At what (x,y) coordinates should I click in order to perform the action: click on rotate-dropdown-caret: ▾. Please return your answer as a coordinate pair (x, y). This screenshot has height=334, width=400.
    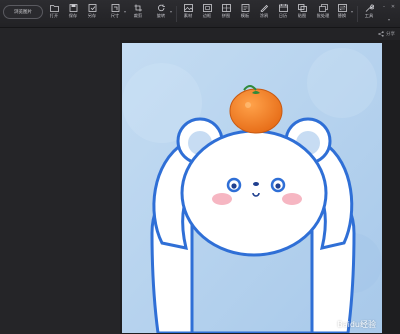
    Looking at the image, I should click on (172, 12).